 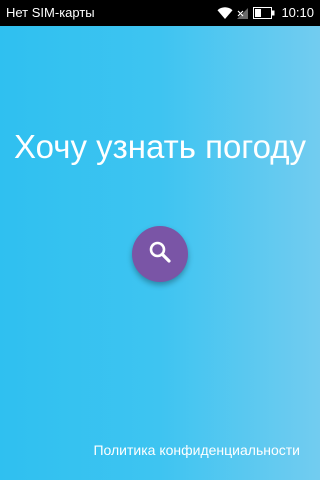 I want to click on status-icons: 10:10, so click(x=265, y=13).